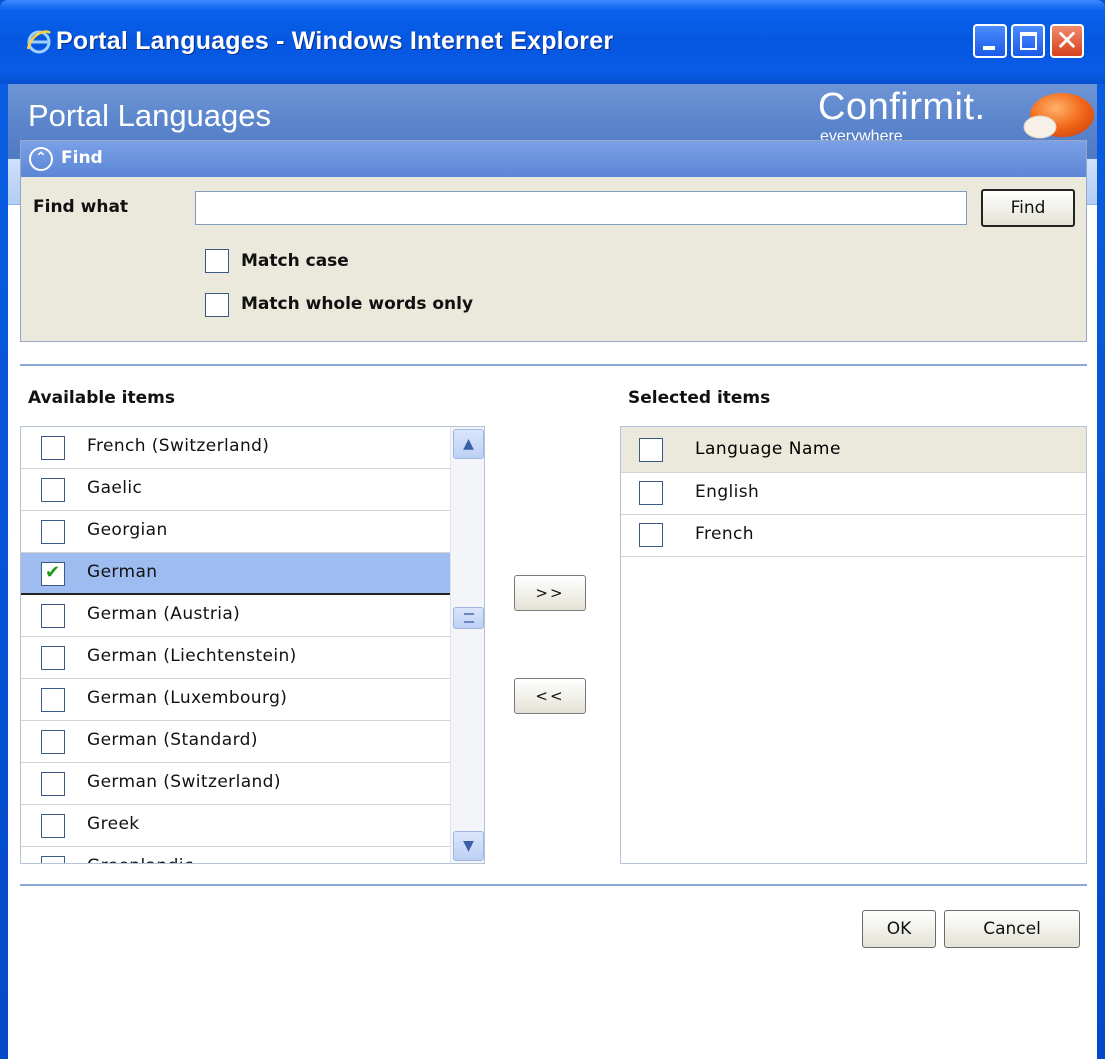 The width and height of the screenshot is (1105, 1059). Describe the element at coordinates (357, 304) in the screenshot. I see `match-whole-words-label: Match whole words only` at that location.